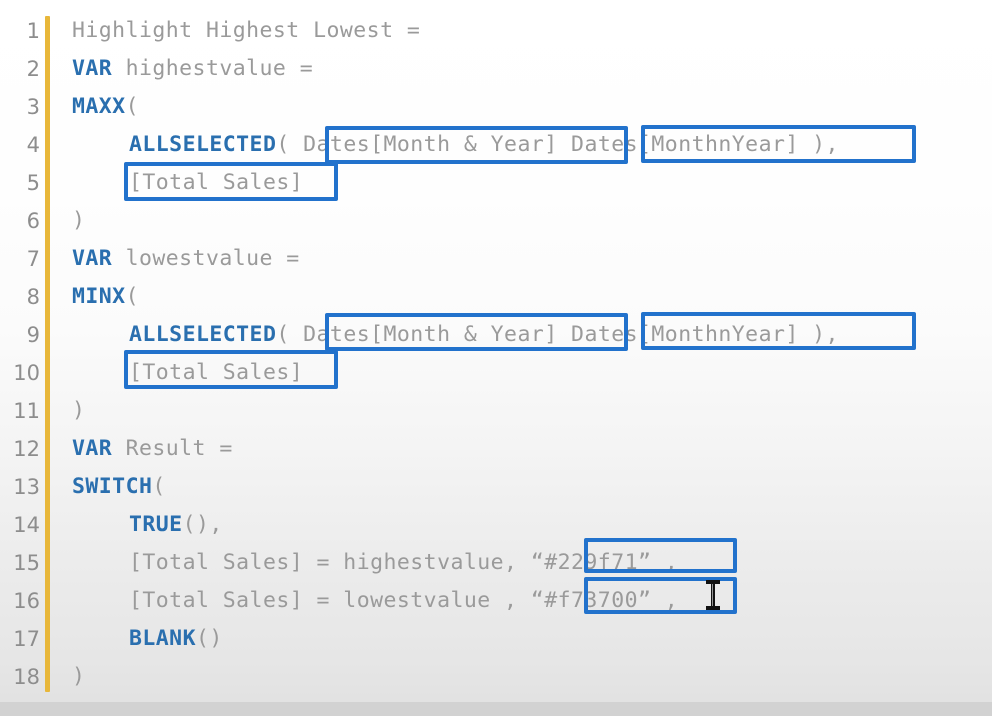 The width and height of the screenshot is (992, 716). What do you see at coordinates (26, 373) in the screenshot?
I see `line-number-10: 10` at bounding box center [26, 373].